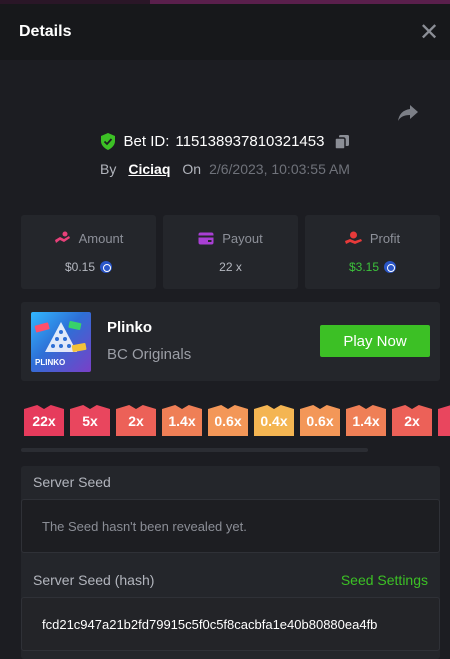  I want to click on stat-value: $3.15, so click(364, 266).